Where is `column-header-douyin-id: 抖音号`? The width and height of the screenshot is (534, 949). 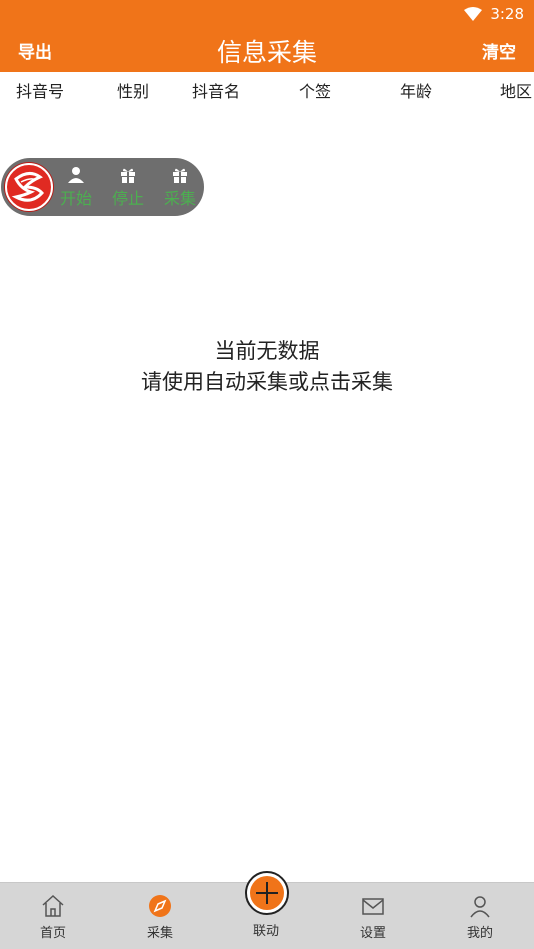
column-header-douyin-id: 抖音号 is located at coordinates (40, 91).